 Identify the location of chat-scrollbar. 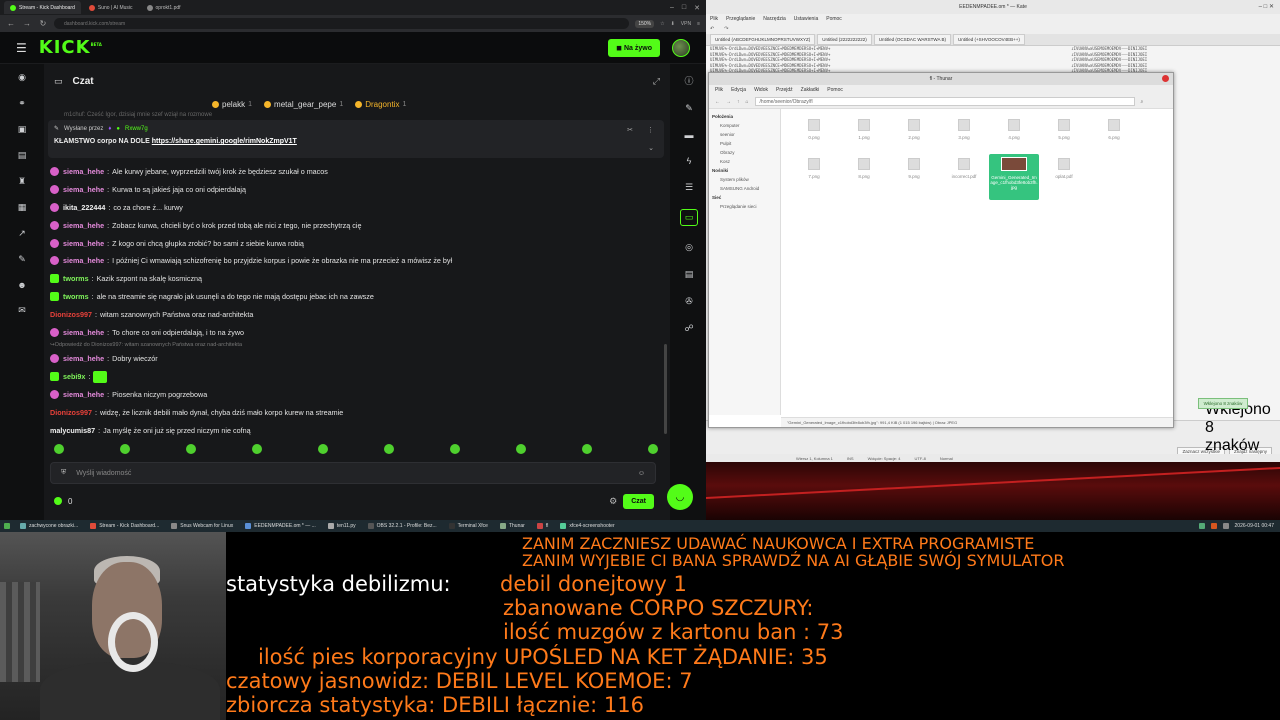
(665, 389).